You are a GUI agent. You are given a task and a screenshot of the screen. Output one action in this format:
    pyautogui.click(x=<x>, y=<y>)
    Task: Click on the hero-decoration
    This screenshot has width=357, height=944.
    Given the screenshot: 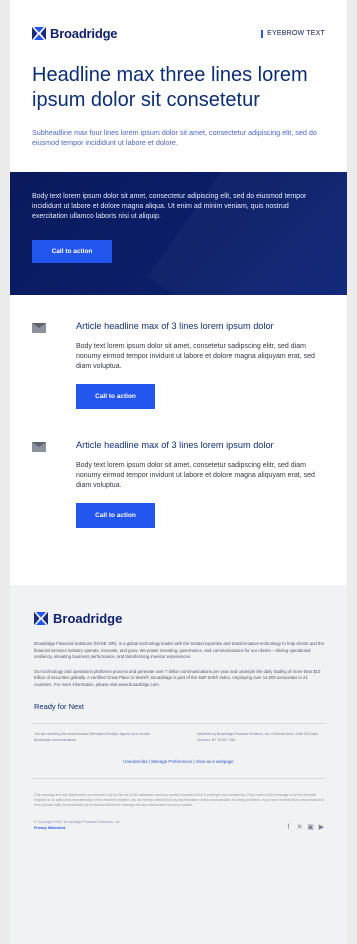 What is the action you would take?
    pyautogui.click(x=247, y=233)
    